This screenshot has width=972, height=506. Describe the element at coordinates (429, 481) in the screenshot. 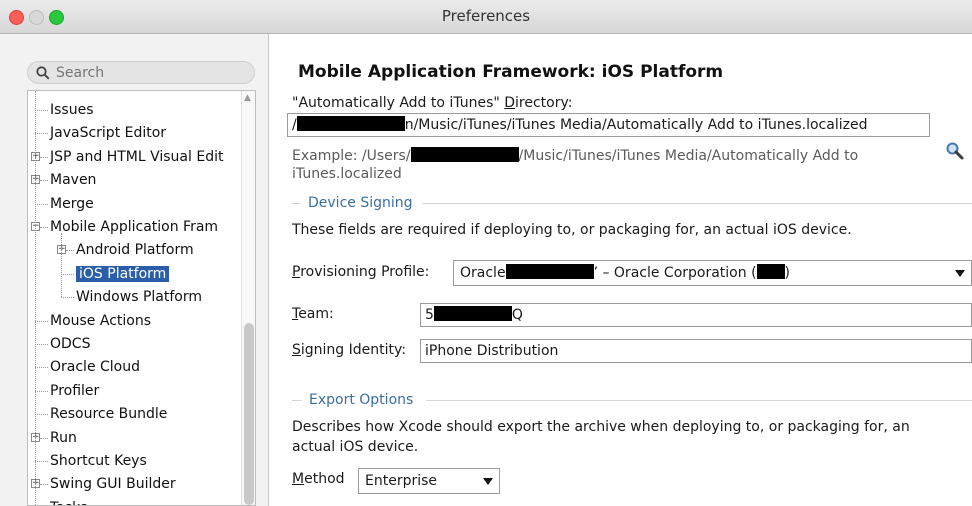

I see `method-select: Enterprise` at that location.